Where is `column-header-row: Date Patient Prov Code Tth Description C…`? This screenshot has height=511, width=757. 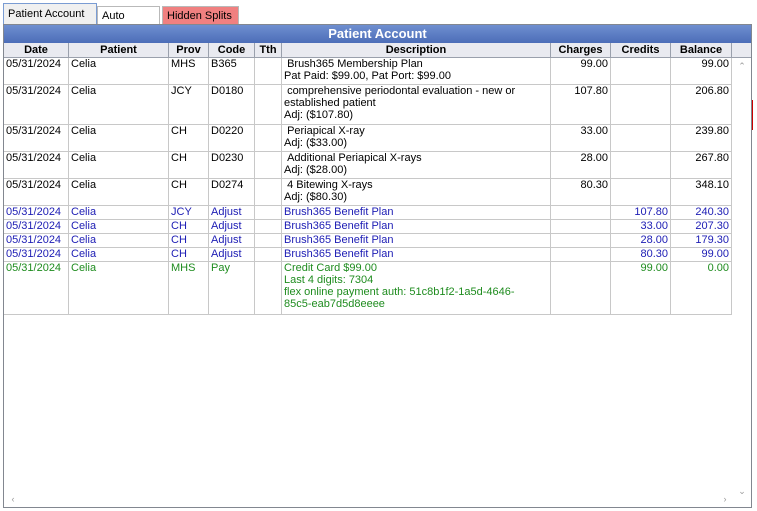 column-header-row: Date Patient Prov Code Tth Description C… is located at coordinates (377, 50).